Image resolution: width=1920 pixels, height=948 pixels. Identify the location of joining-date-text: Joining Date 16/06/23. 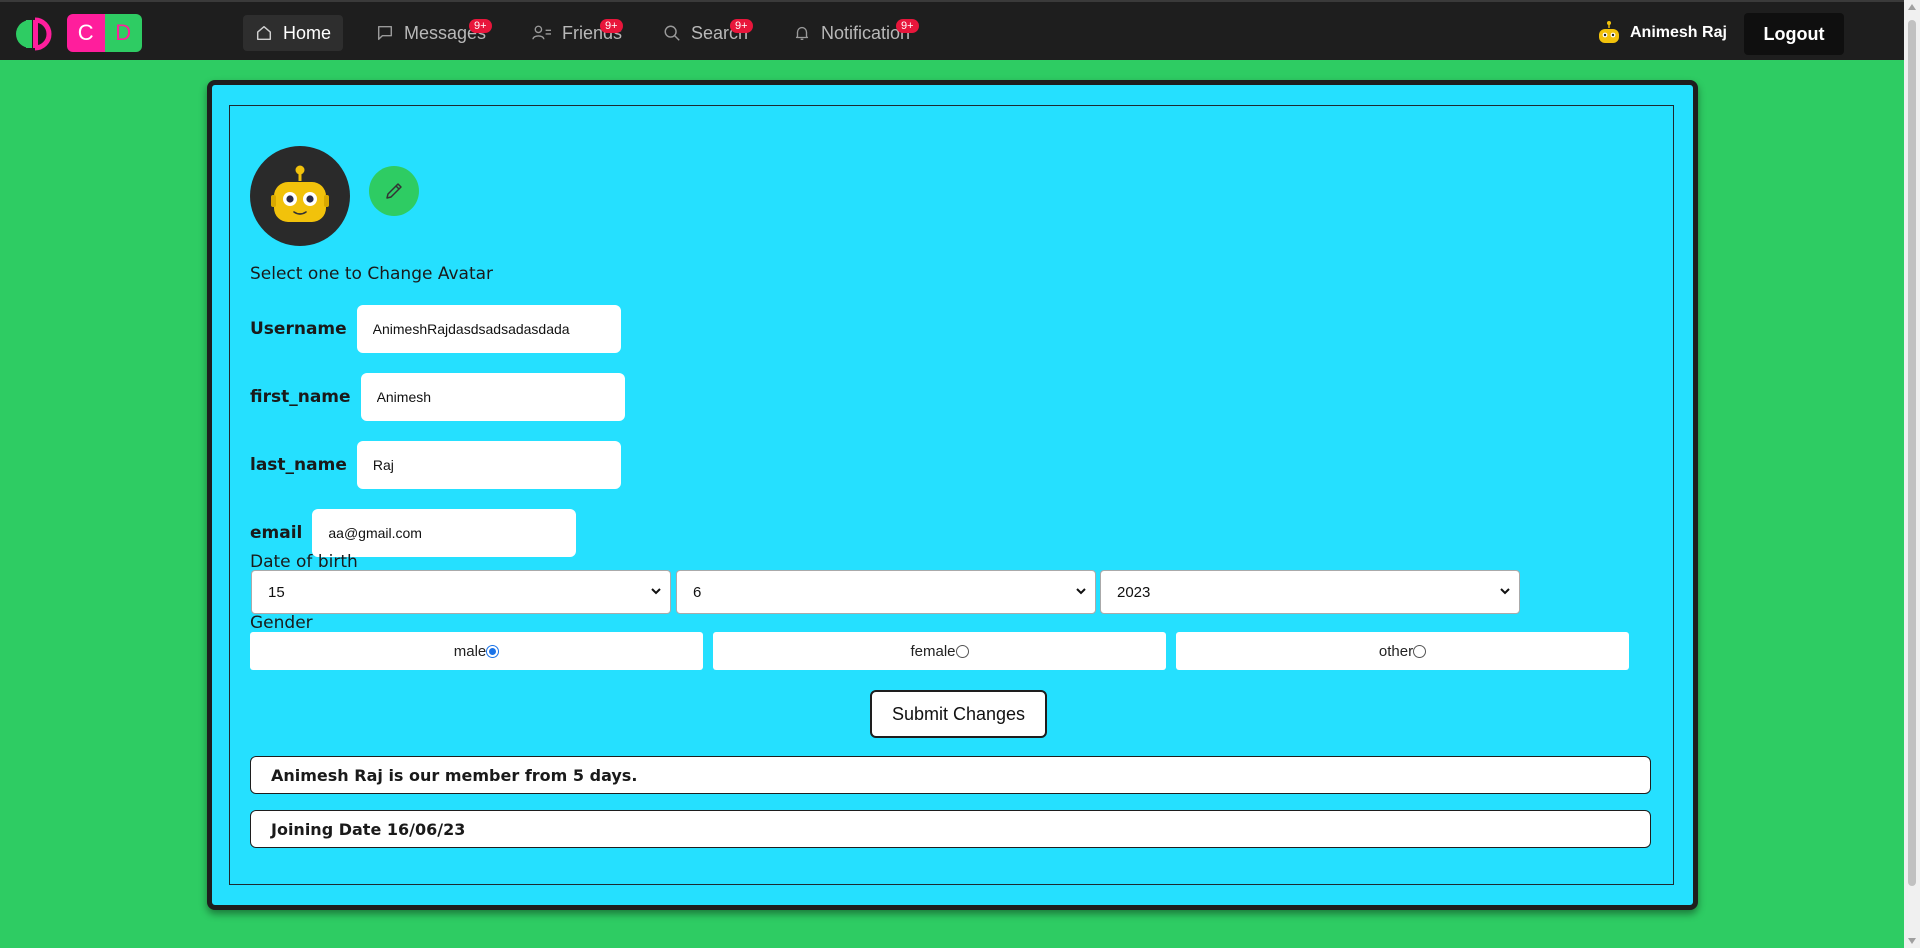
(950, 829).